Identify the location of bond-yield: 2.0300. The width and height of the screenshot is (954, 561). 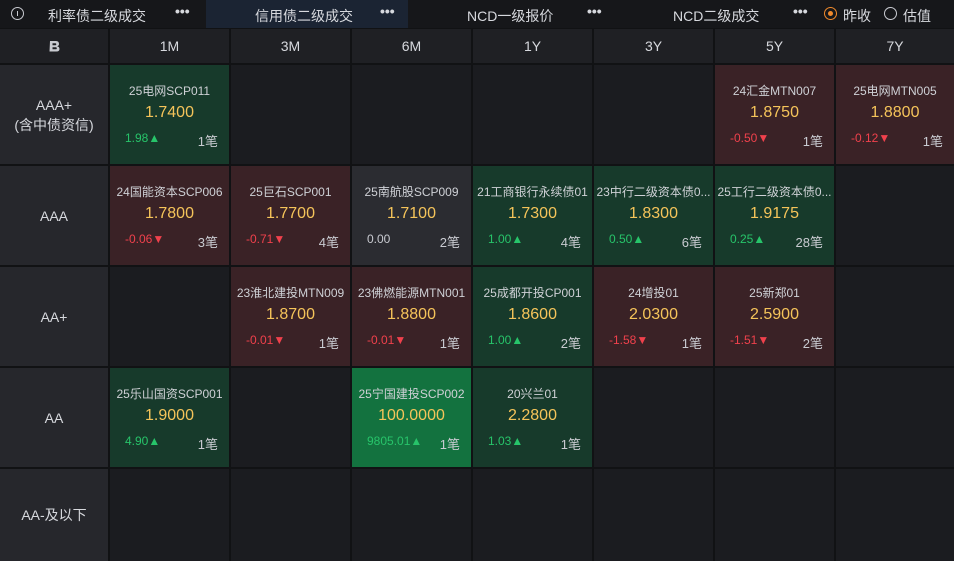
(653, 314).